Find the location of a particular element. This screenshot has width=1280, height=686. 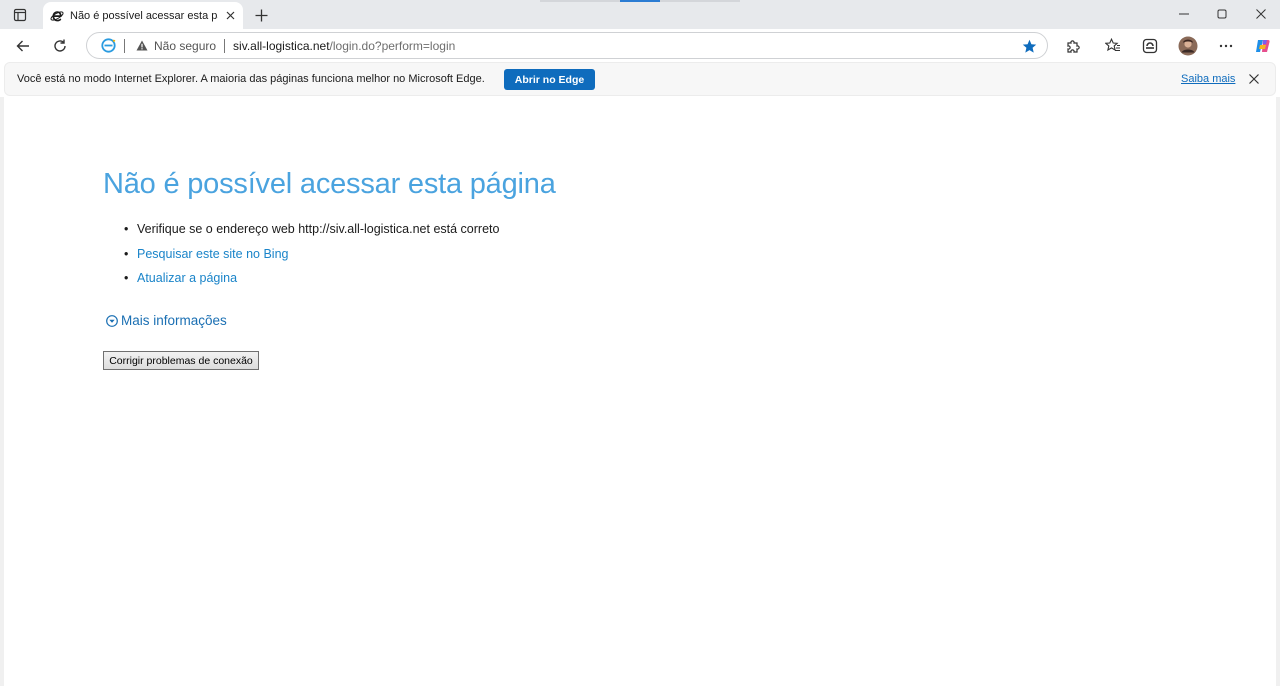

copilot-button is located at coordinates (1263, 46).